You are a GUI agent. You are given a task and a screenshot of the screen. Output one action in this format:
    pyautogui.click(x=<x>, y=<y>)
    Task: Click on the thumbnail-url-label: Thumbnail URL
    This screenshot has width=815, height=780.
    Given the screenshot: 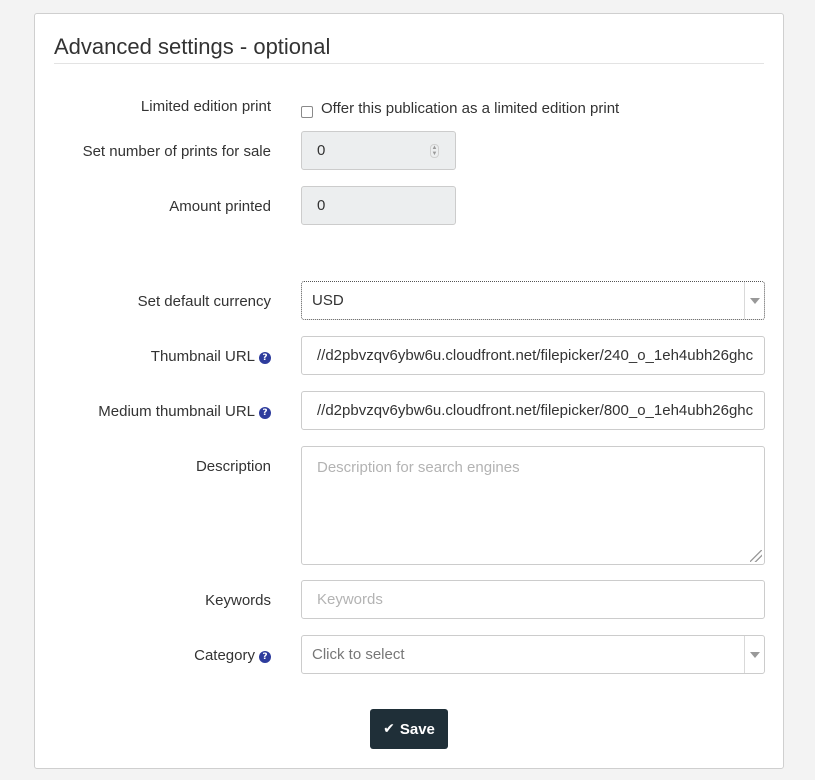 What is the action you would take?
    pyautogui.click(x=202, y=356)
    